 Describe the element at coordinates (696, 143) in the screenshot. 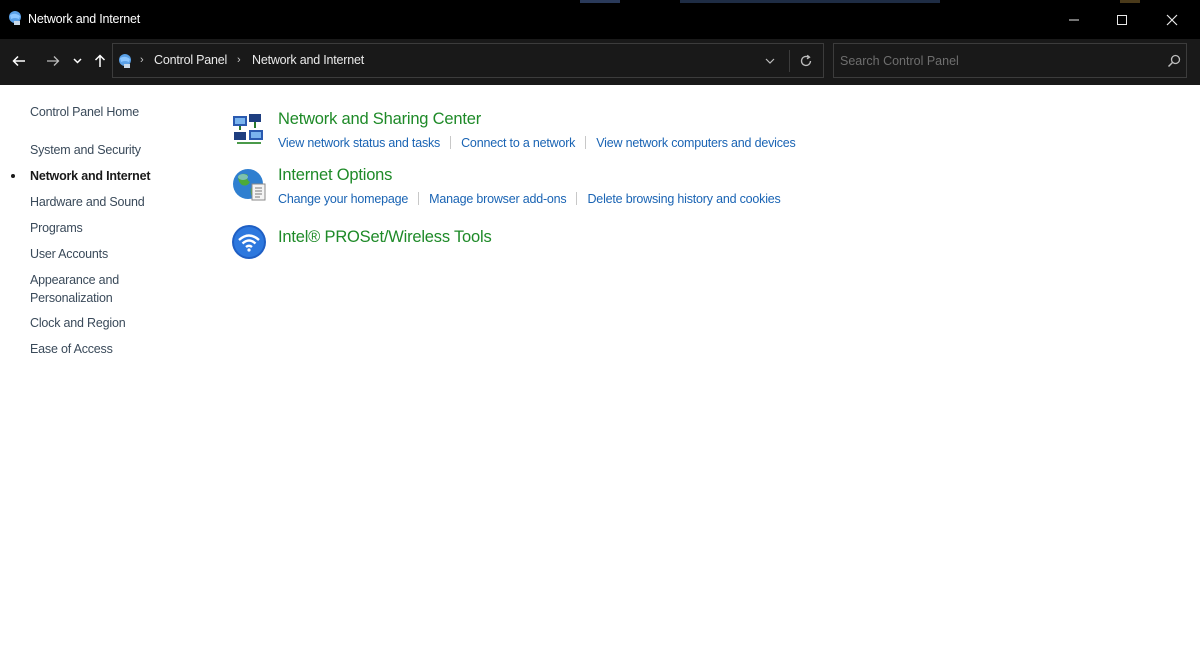

I see `link-view-network-computers: View network computers and devices` at that location.